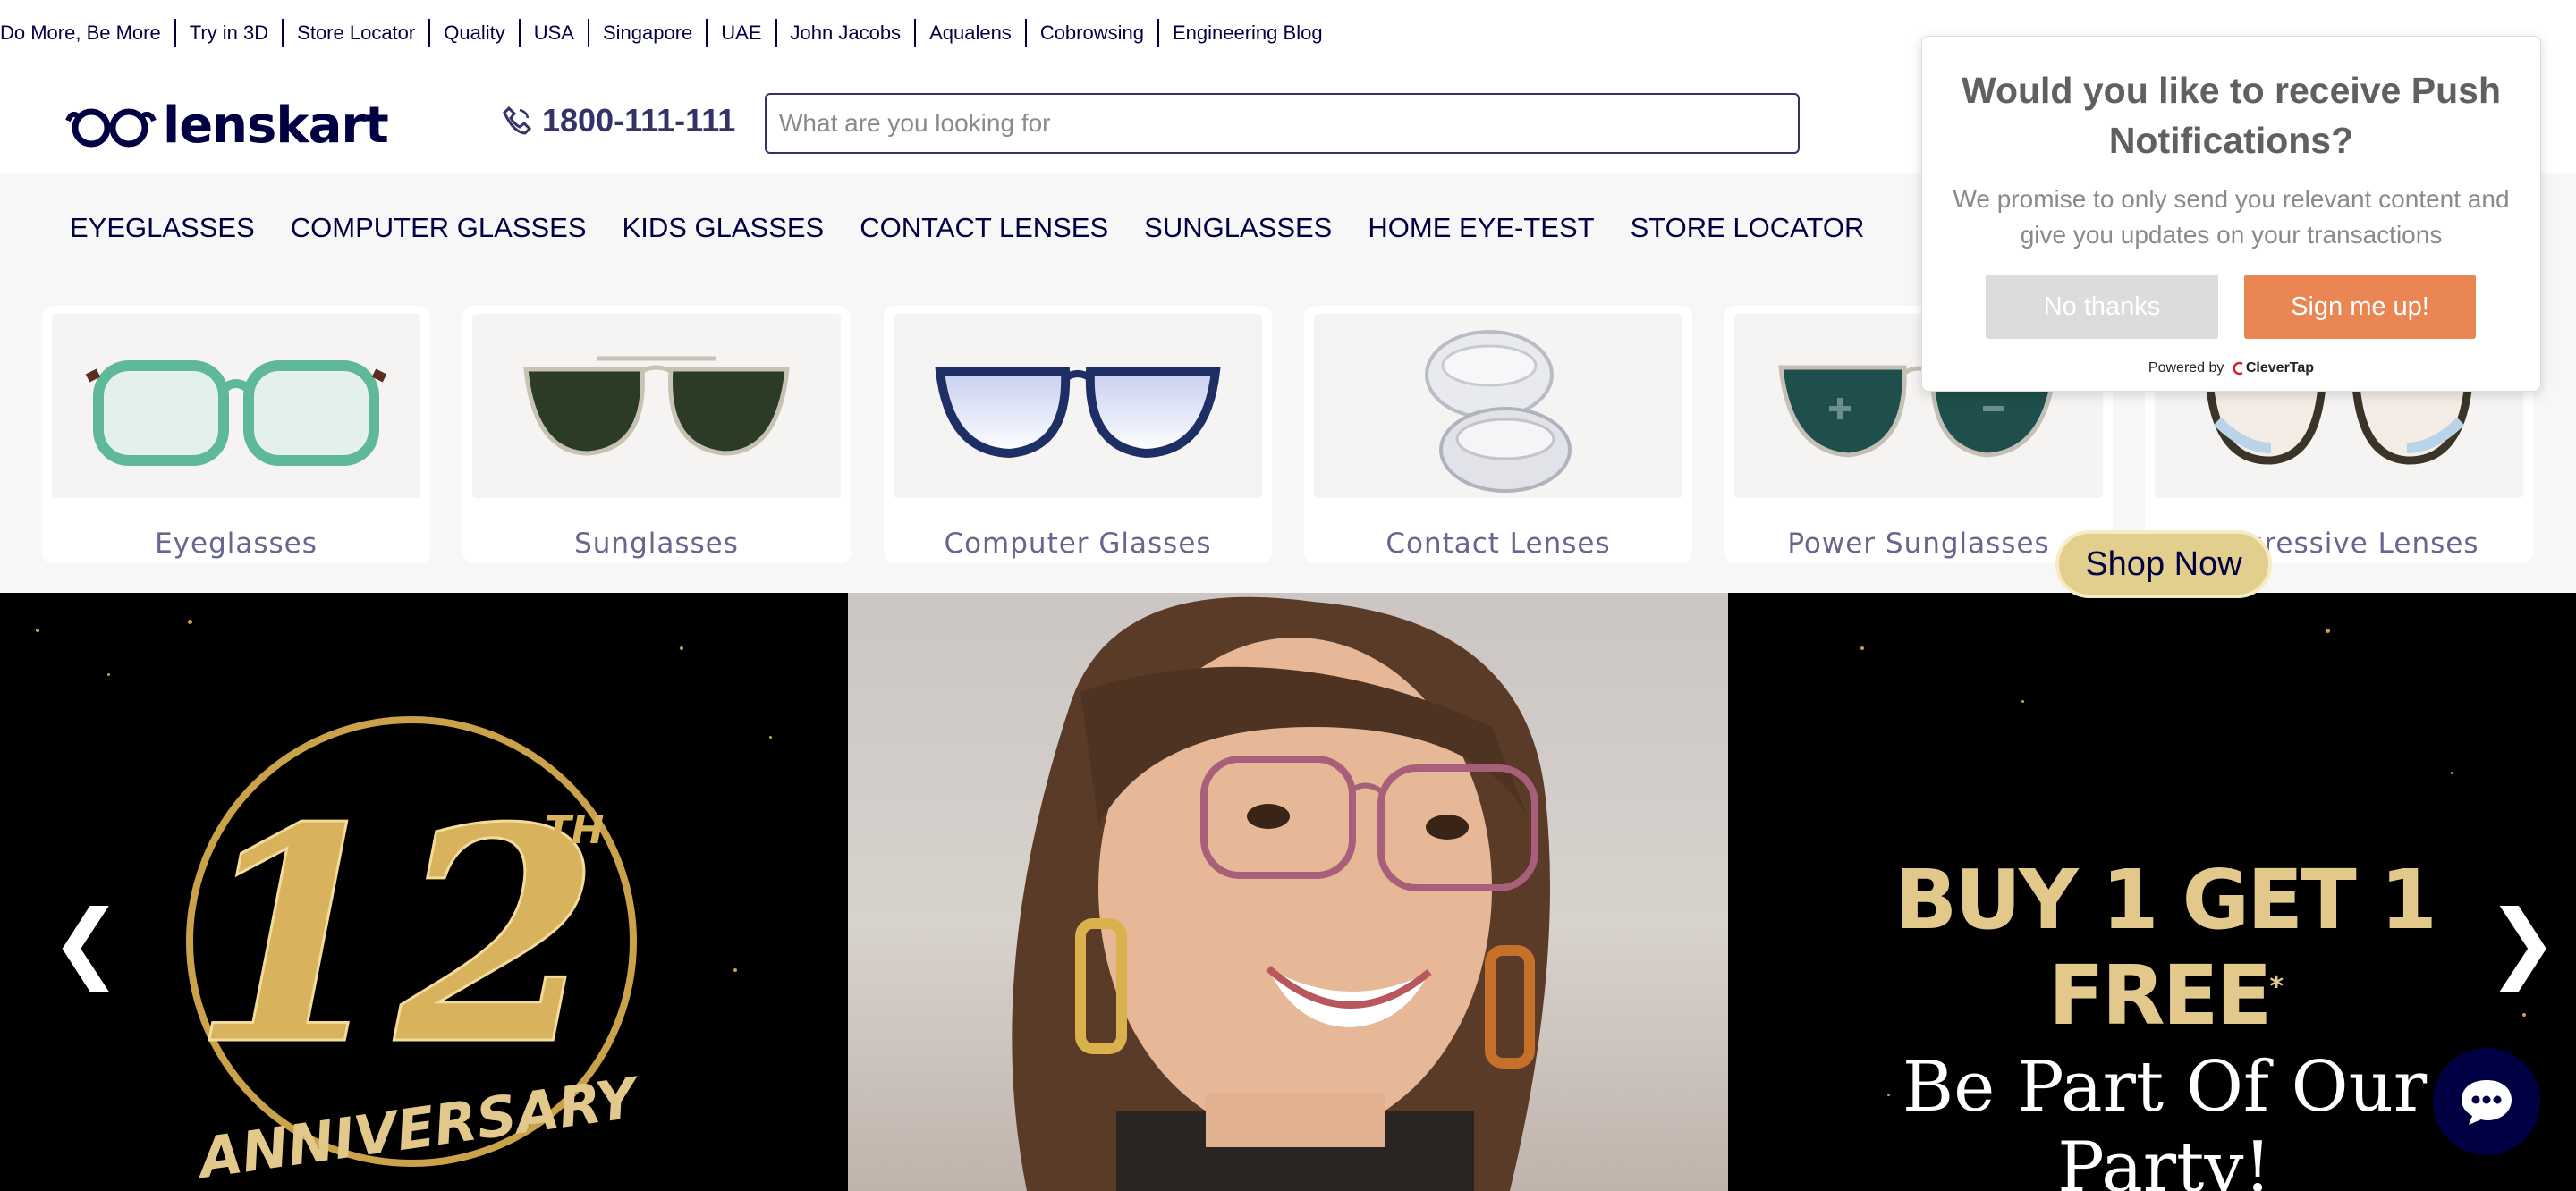 This screenshot has width=2576, height=1191. Describe the element at coordinates (439, 228) in the screenshot. I see `nav-computer-glasses: COMPUTER GLASSES` at that location.